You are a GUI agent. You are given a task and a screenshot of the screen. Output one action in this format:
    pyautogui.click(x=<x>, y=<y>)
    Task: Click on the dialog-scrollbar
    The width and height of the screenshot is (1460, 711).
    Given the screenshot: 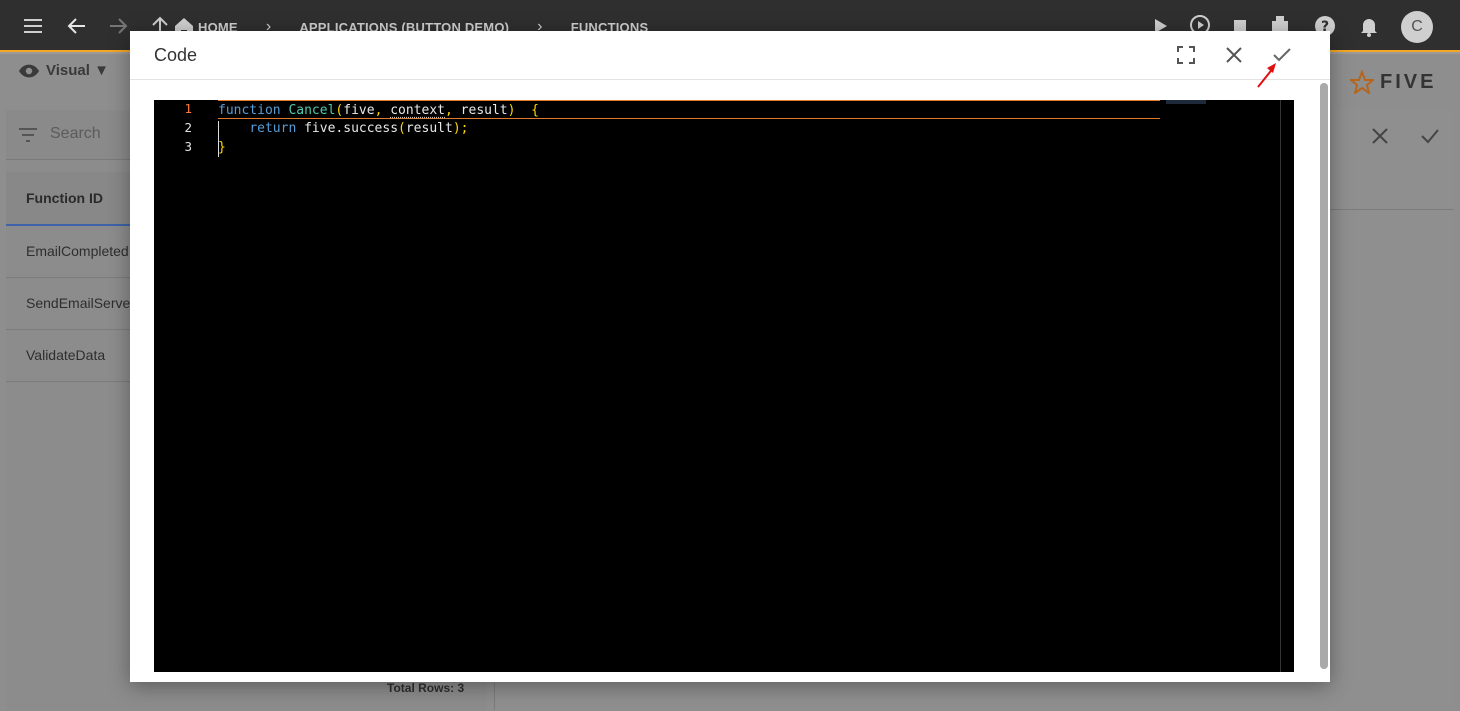 What is the action you would take?
    pyautogui.click(x=1324, y=376)
    